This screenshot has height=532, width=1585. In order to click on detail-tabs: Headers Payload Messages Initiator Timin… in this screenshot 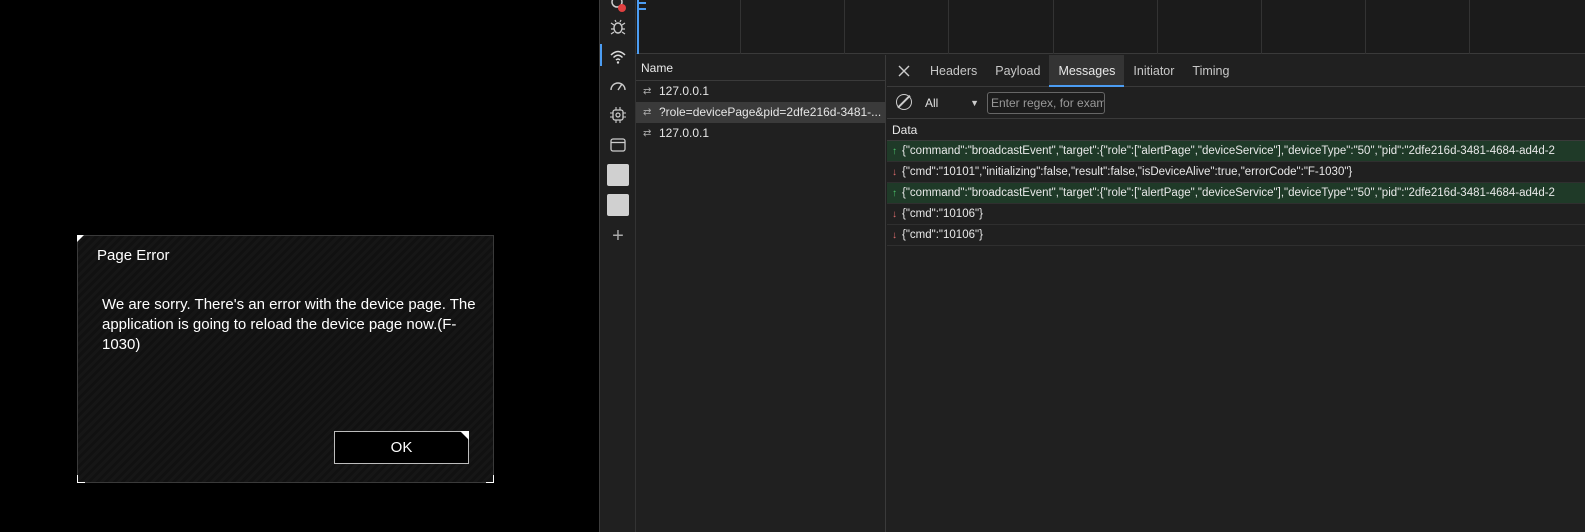, I will do `click(1236, 70)`.